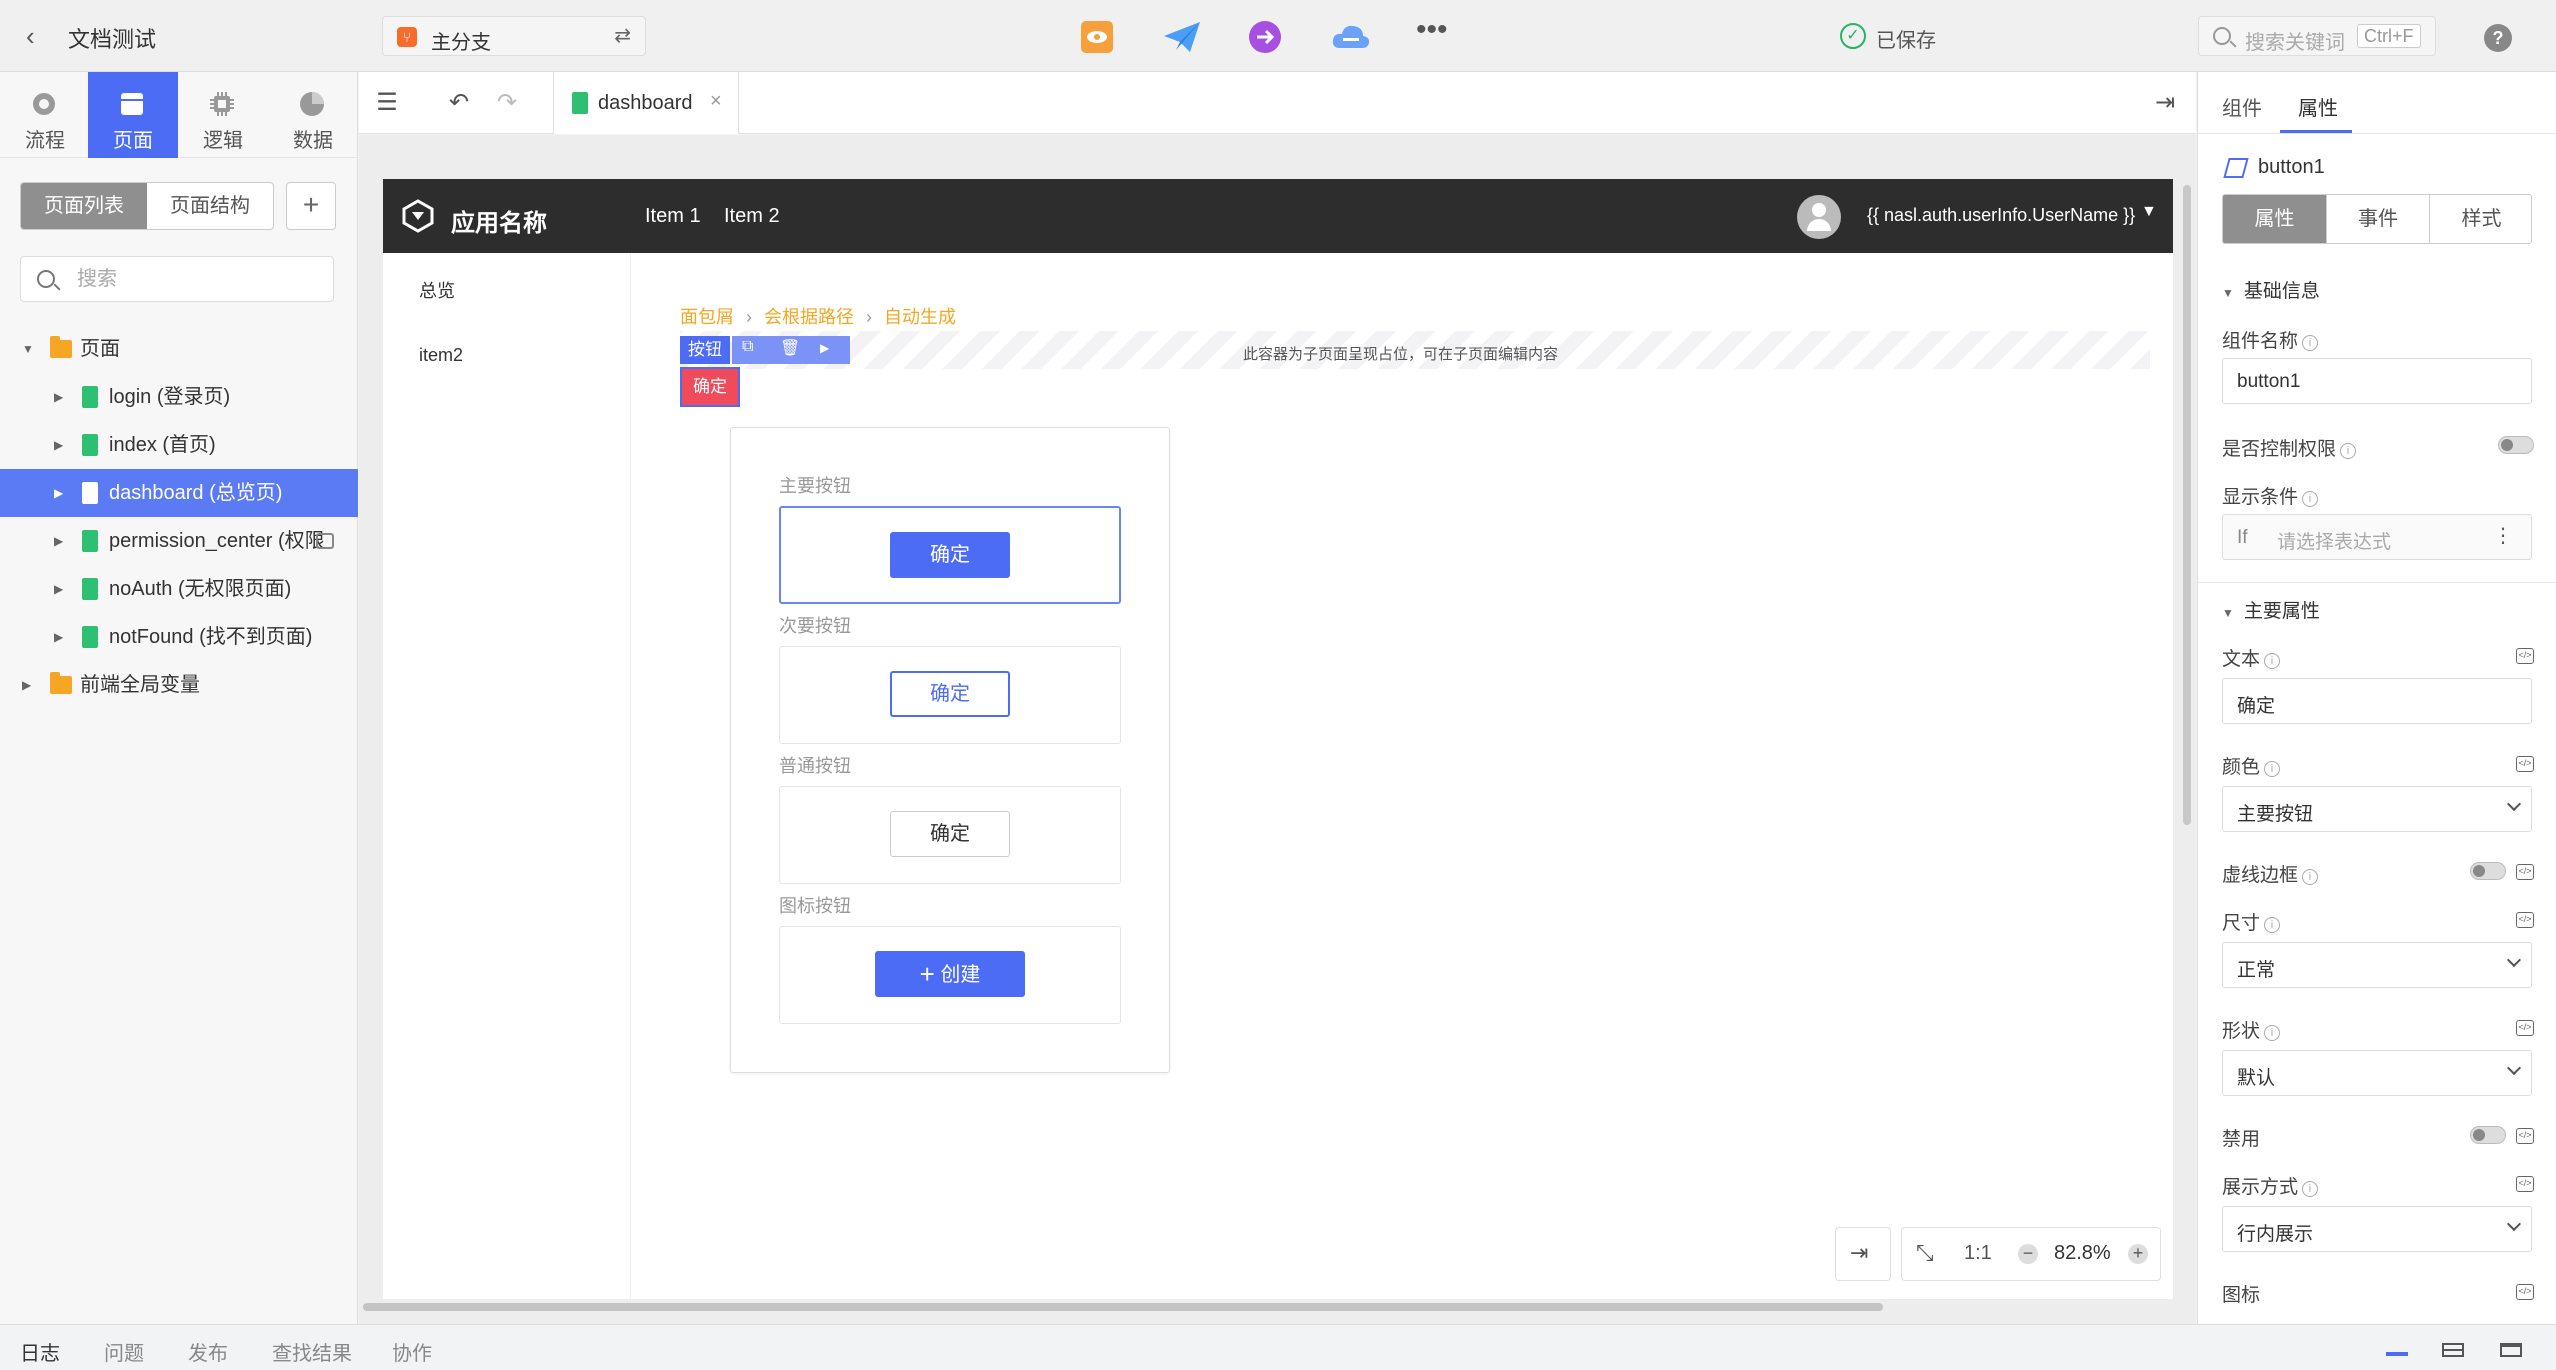 The width and height of the screenshot is (2556, 1370). I want to click on mode-tab-logic: 逻辑, so click(223, 115).